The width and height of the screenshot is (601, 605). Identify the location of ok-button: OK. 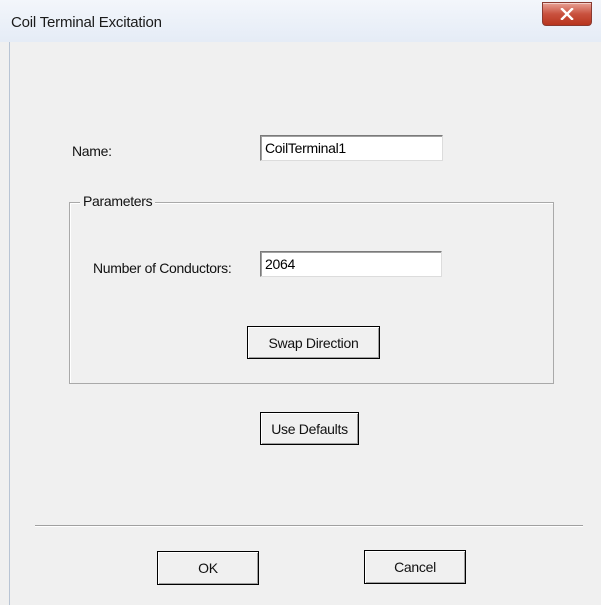
(208, 568).